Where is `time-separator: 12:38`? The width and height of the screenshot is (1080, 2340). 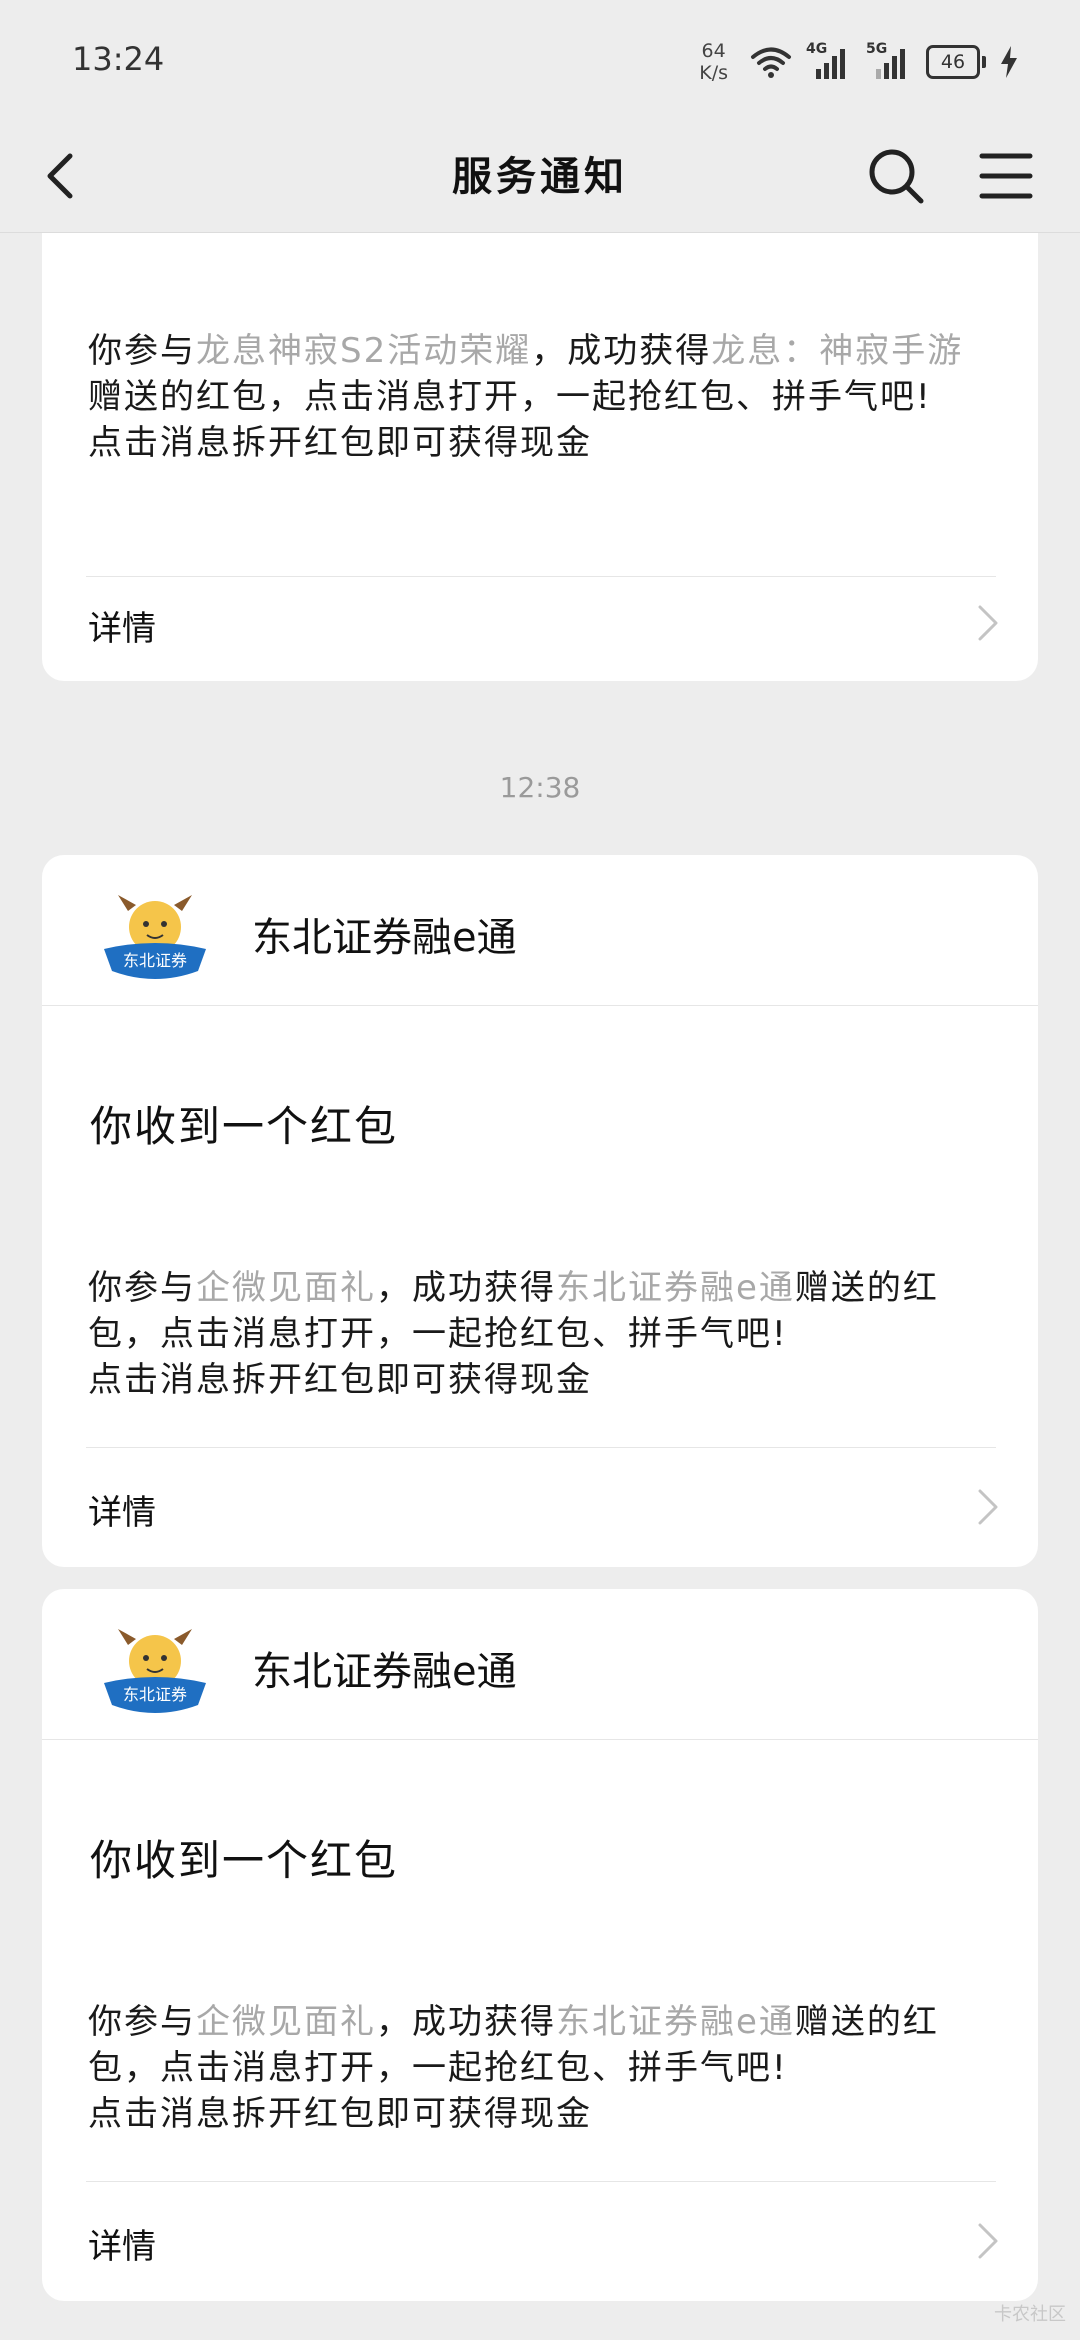
time-separator: 12:38 is located at coordinates (540, 787).